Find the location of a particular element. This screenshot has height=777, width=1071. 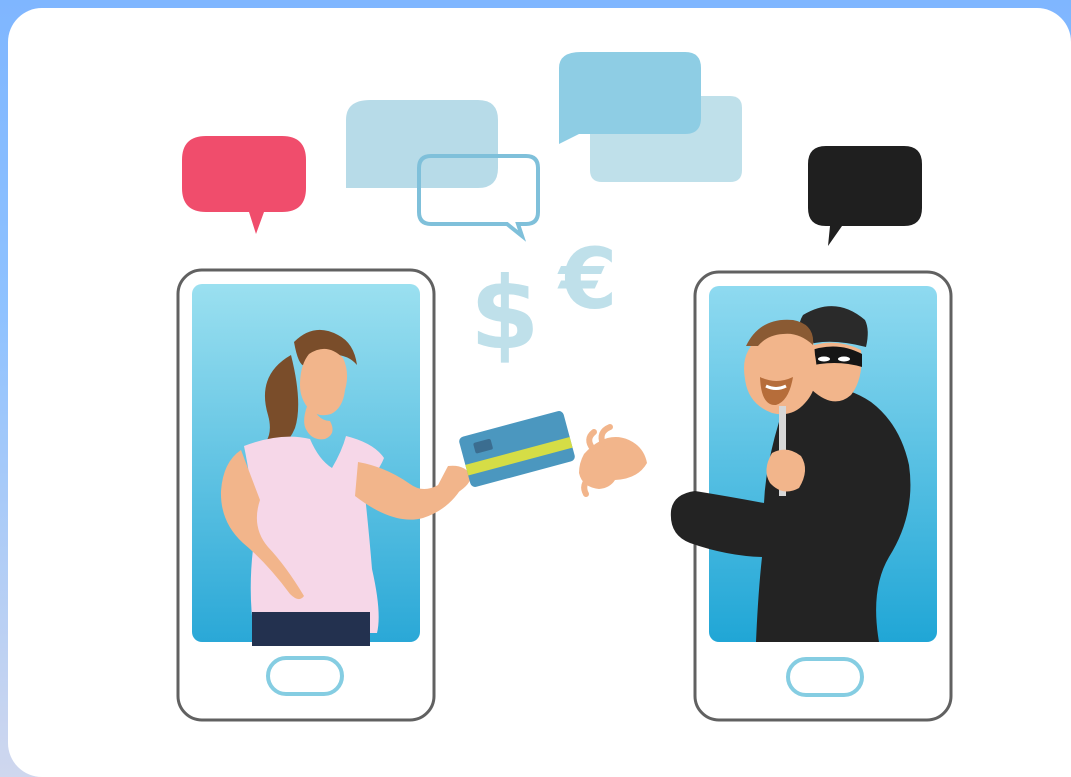

dollar-symbol: $ is located at coordinates (505, 313).